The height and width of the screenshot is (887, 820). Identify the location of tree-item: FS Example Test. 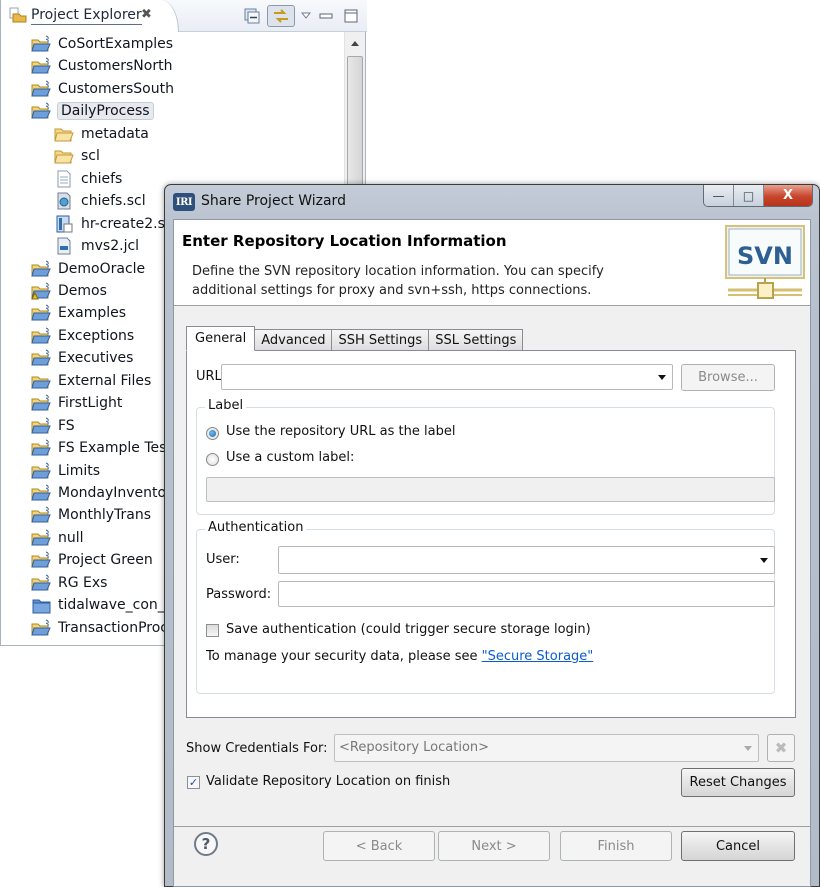
(102, 448).